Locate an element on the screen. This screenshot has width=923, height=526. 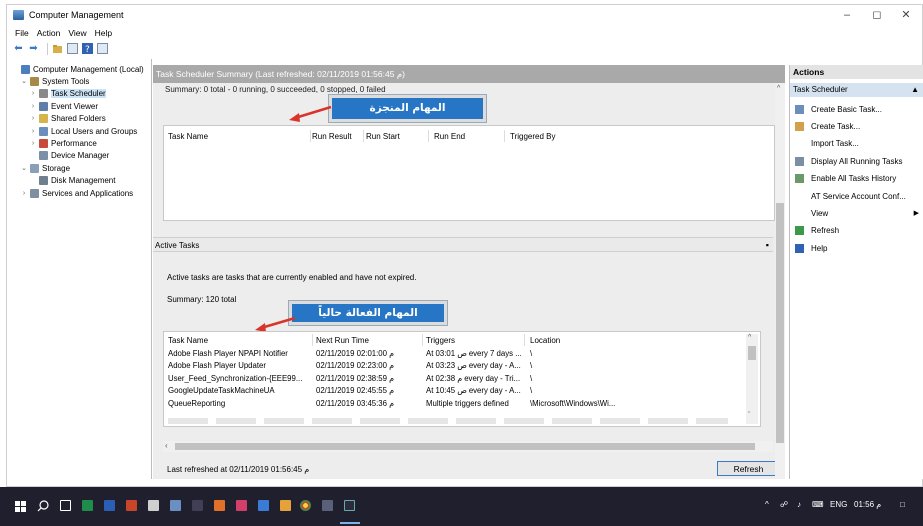
action-item: Help is located at coordinates (856, 248).